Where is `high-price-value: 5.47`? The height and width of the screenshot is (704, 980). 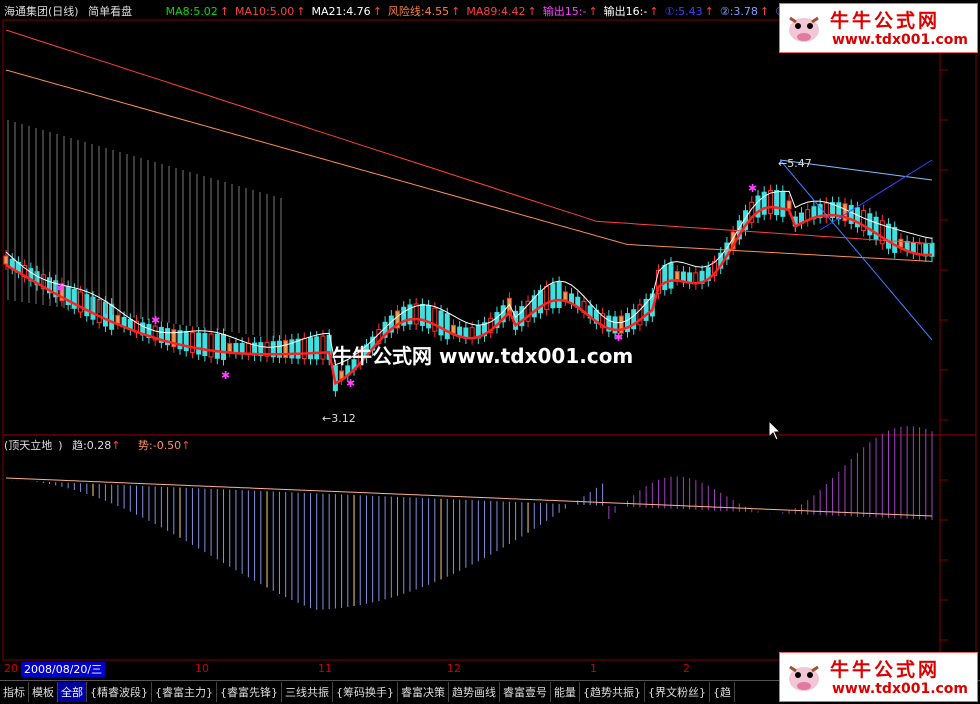
high-price-value: 5.47 is located at coordinates (799, 163).